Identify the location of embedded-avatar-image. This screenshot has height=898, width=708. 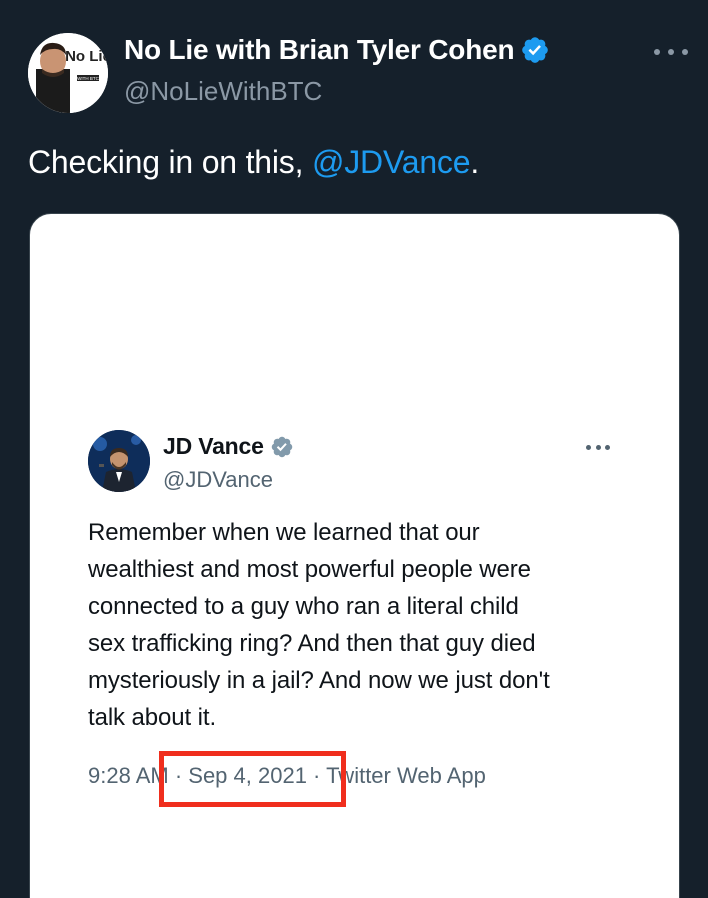
(119, 461).